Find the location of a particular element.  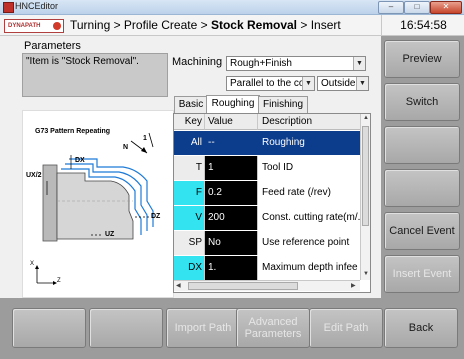

right-button-panel: Preview Switch Cancel Event Insert Event is located at coordinates (422, 167).